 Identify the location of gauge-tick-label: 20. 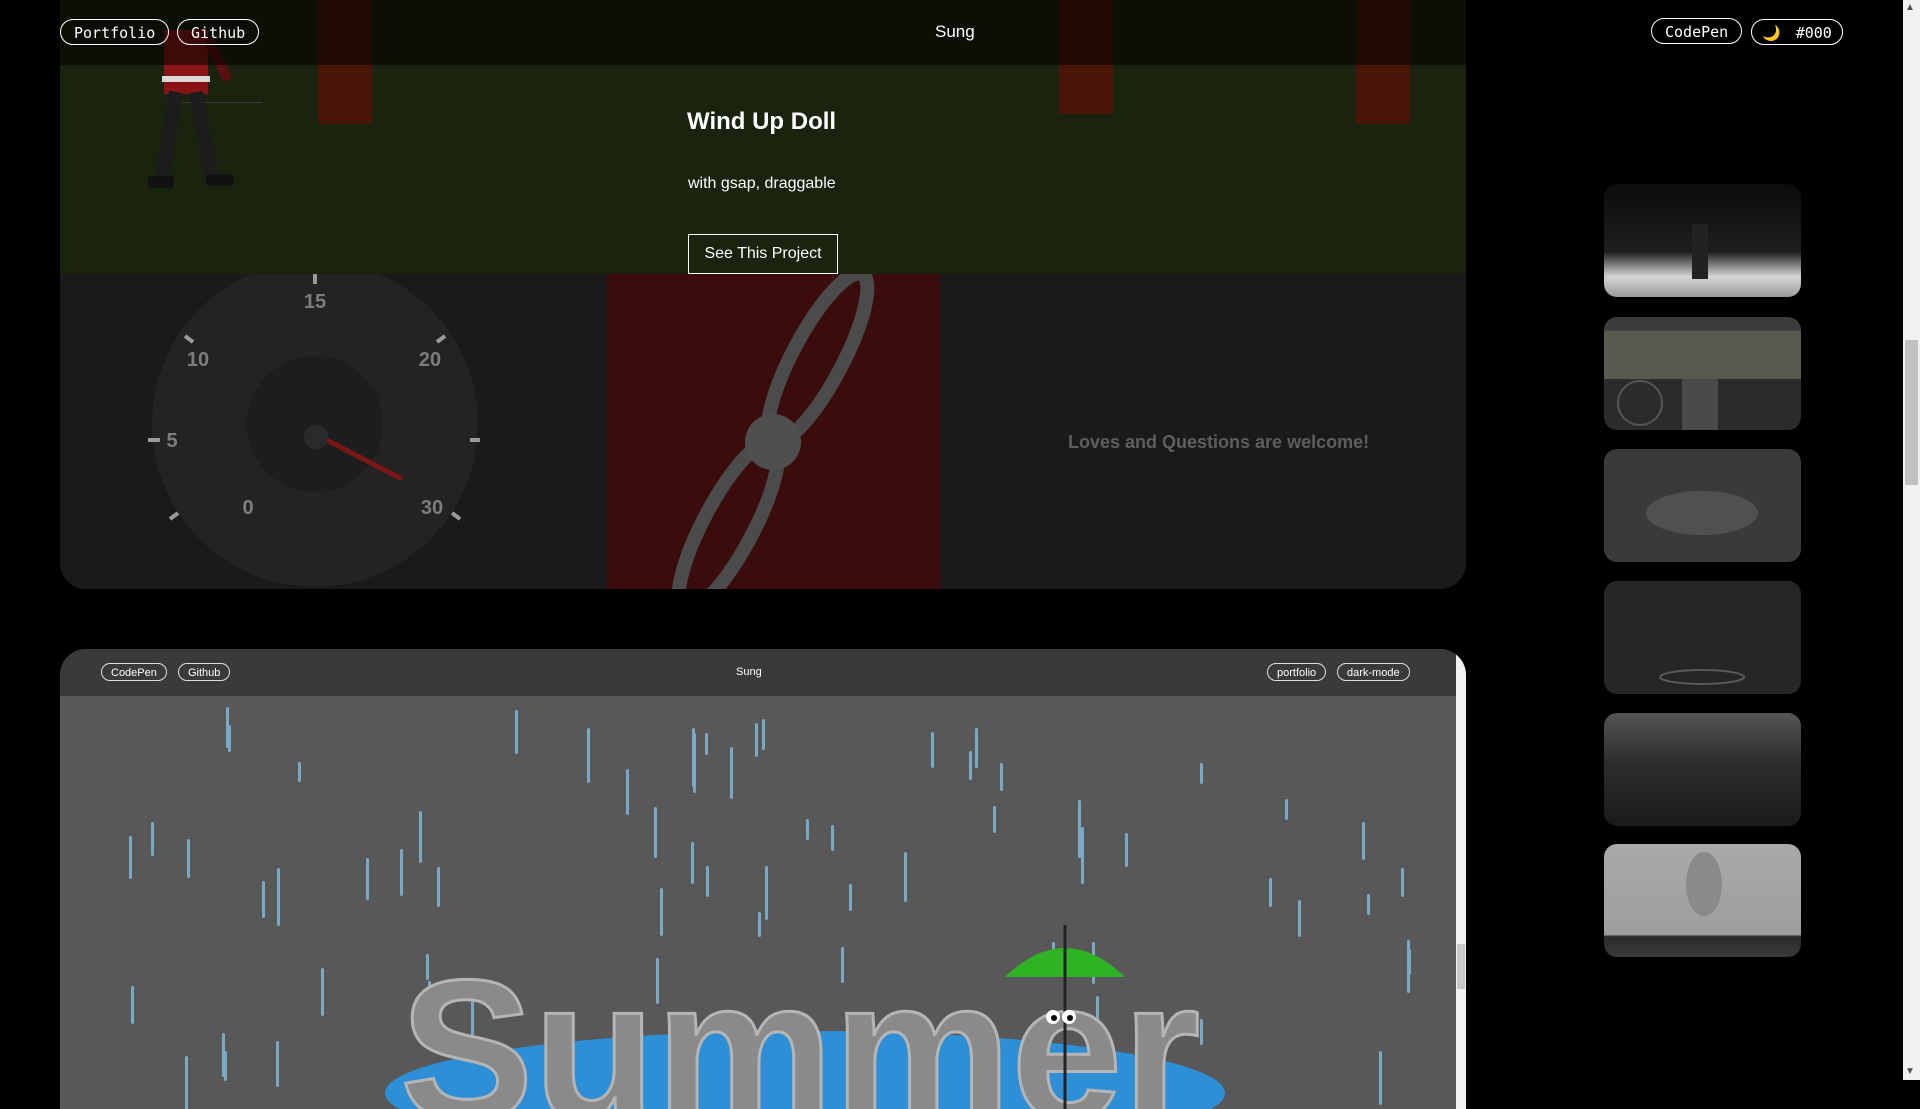
(430, 360).